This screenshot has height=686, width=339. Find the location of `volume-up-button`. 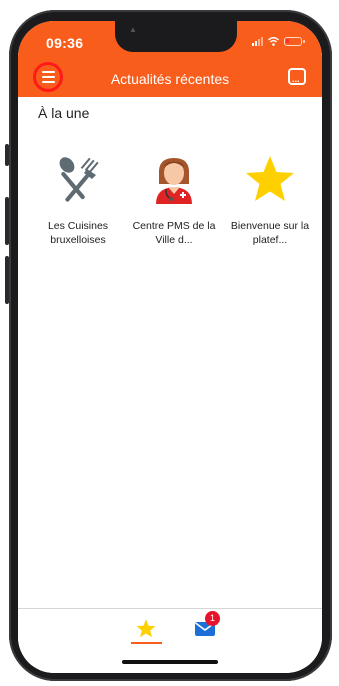

volume-up-button is located at coordinates (7, 221).